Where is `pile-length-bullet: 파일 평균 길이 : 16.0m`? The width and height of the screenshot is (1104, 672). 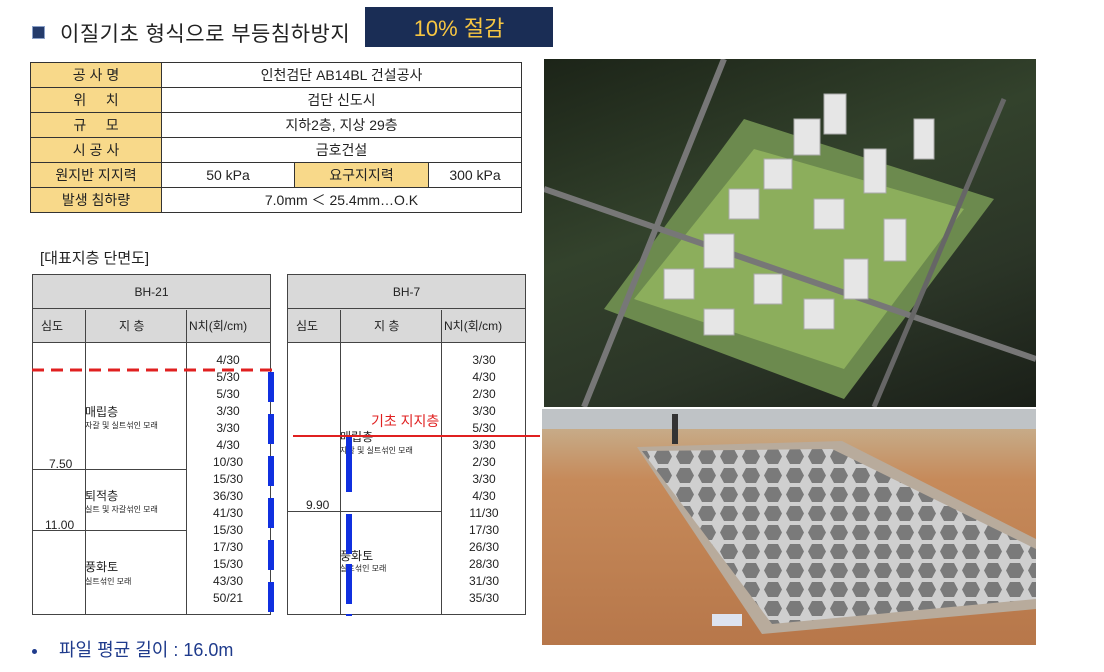
pile-length-bullet: 파일 평균 길이 : 16.0m is located at coordinates (132, 649).